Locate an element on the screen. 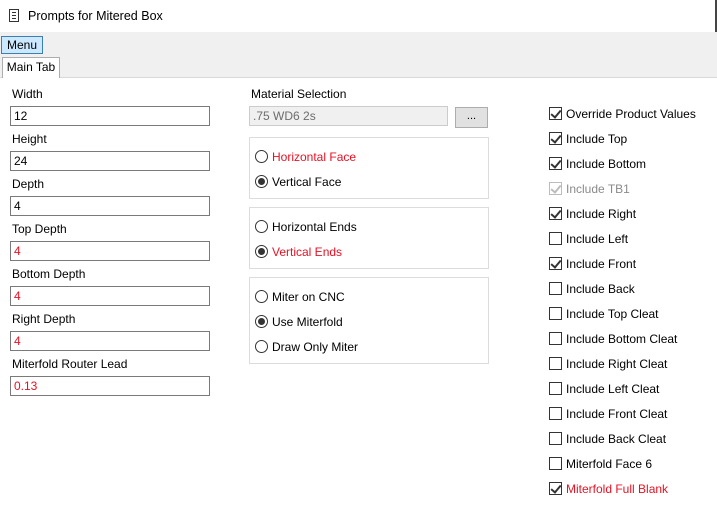  checkbox-label: Include Top Cleat is located at coordinates (612, 314).